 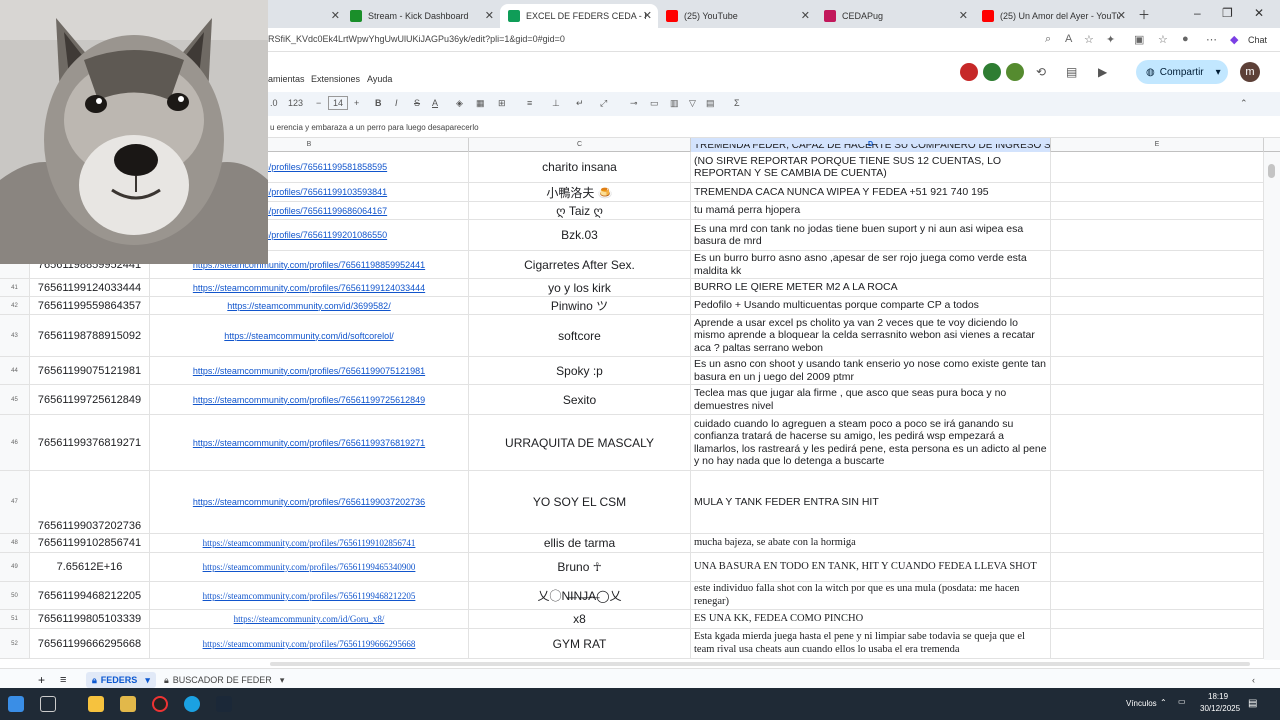 What do you see at coordinates (90, 567) in the screenshot?
I see `steam-id-cell: 7.65612E+16` at bounding box center [90, 567].